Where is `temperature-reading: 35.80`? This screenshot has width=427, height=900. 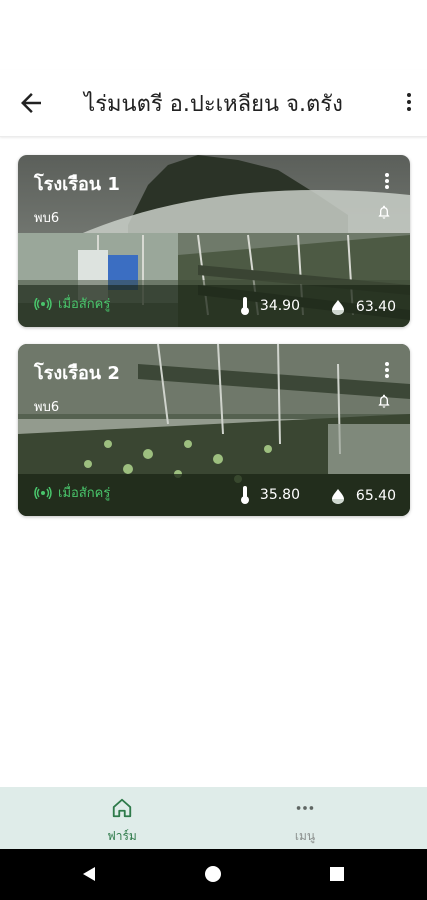
temperature-reading: 35.80 is located at coordinates (270, 495).